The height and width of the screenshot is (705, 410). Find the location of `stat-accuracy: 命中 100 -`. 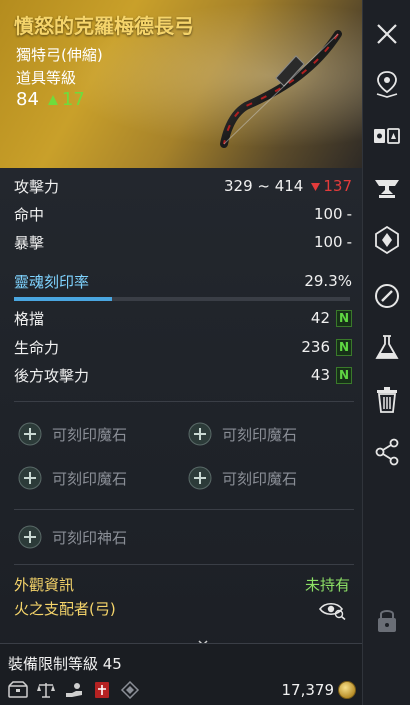

stat-accuracy: 命中 100 - is located at coordinates (183, 214).